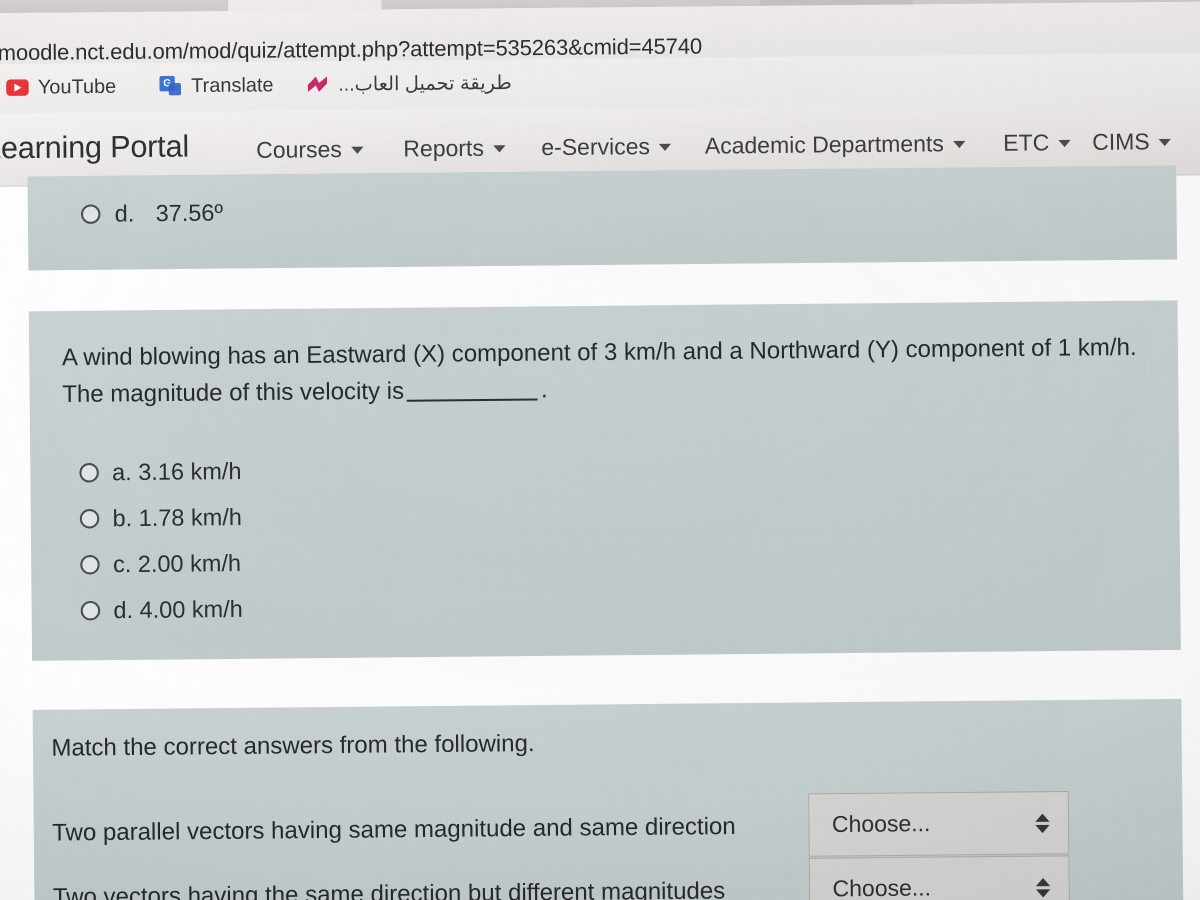  I want to click on nav-item-label: Courses, so click(299, 150).